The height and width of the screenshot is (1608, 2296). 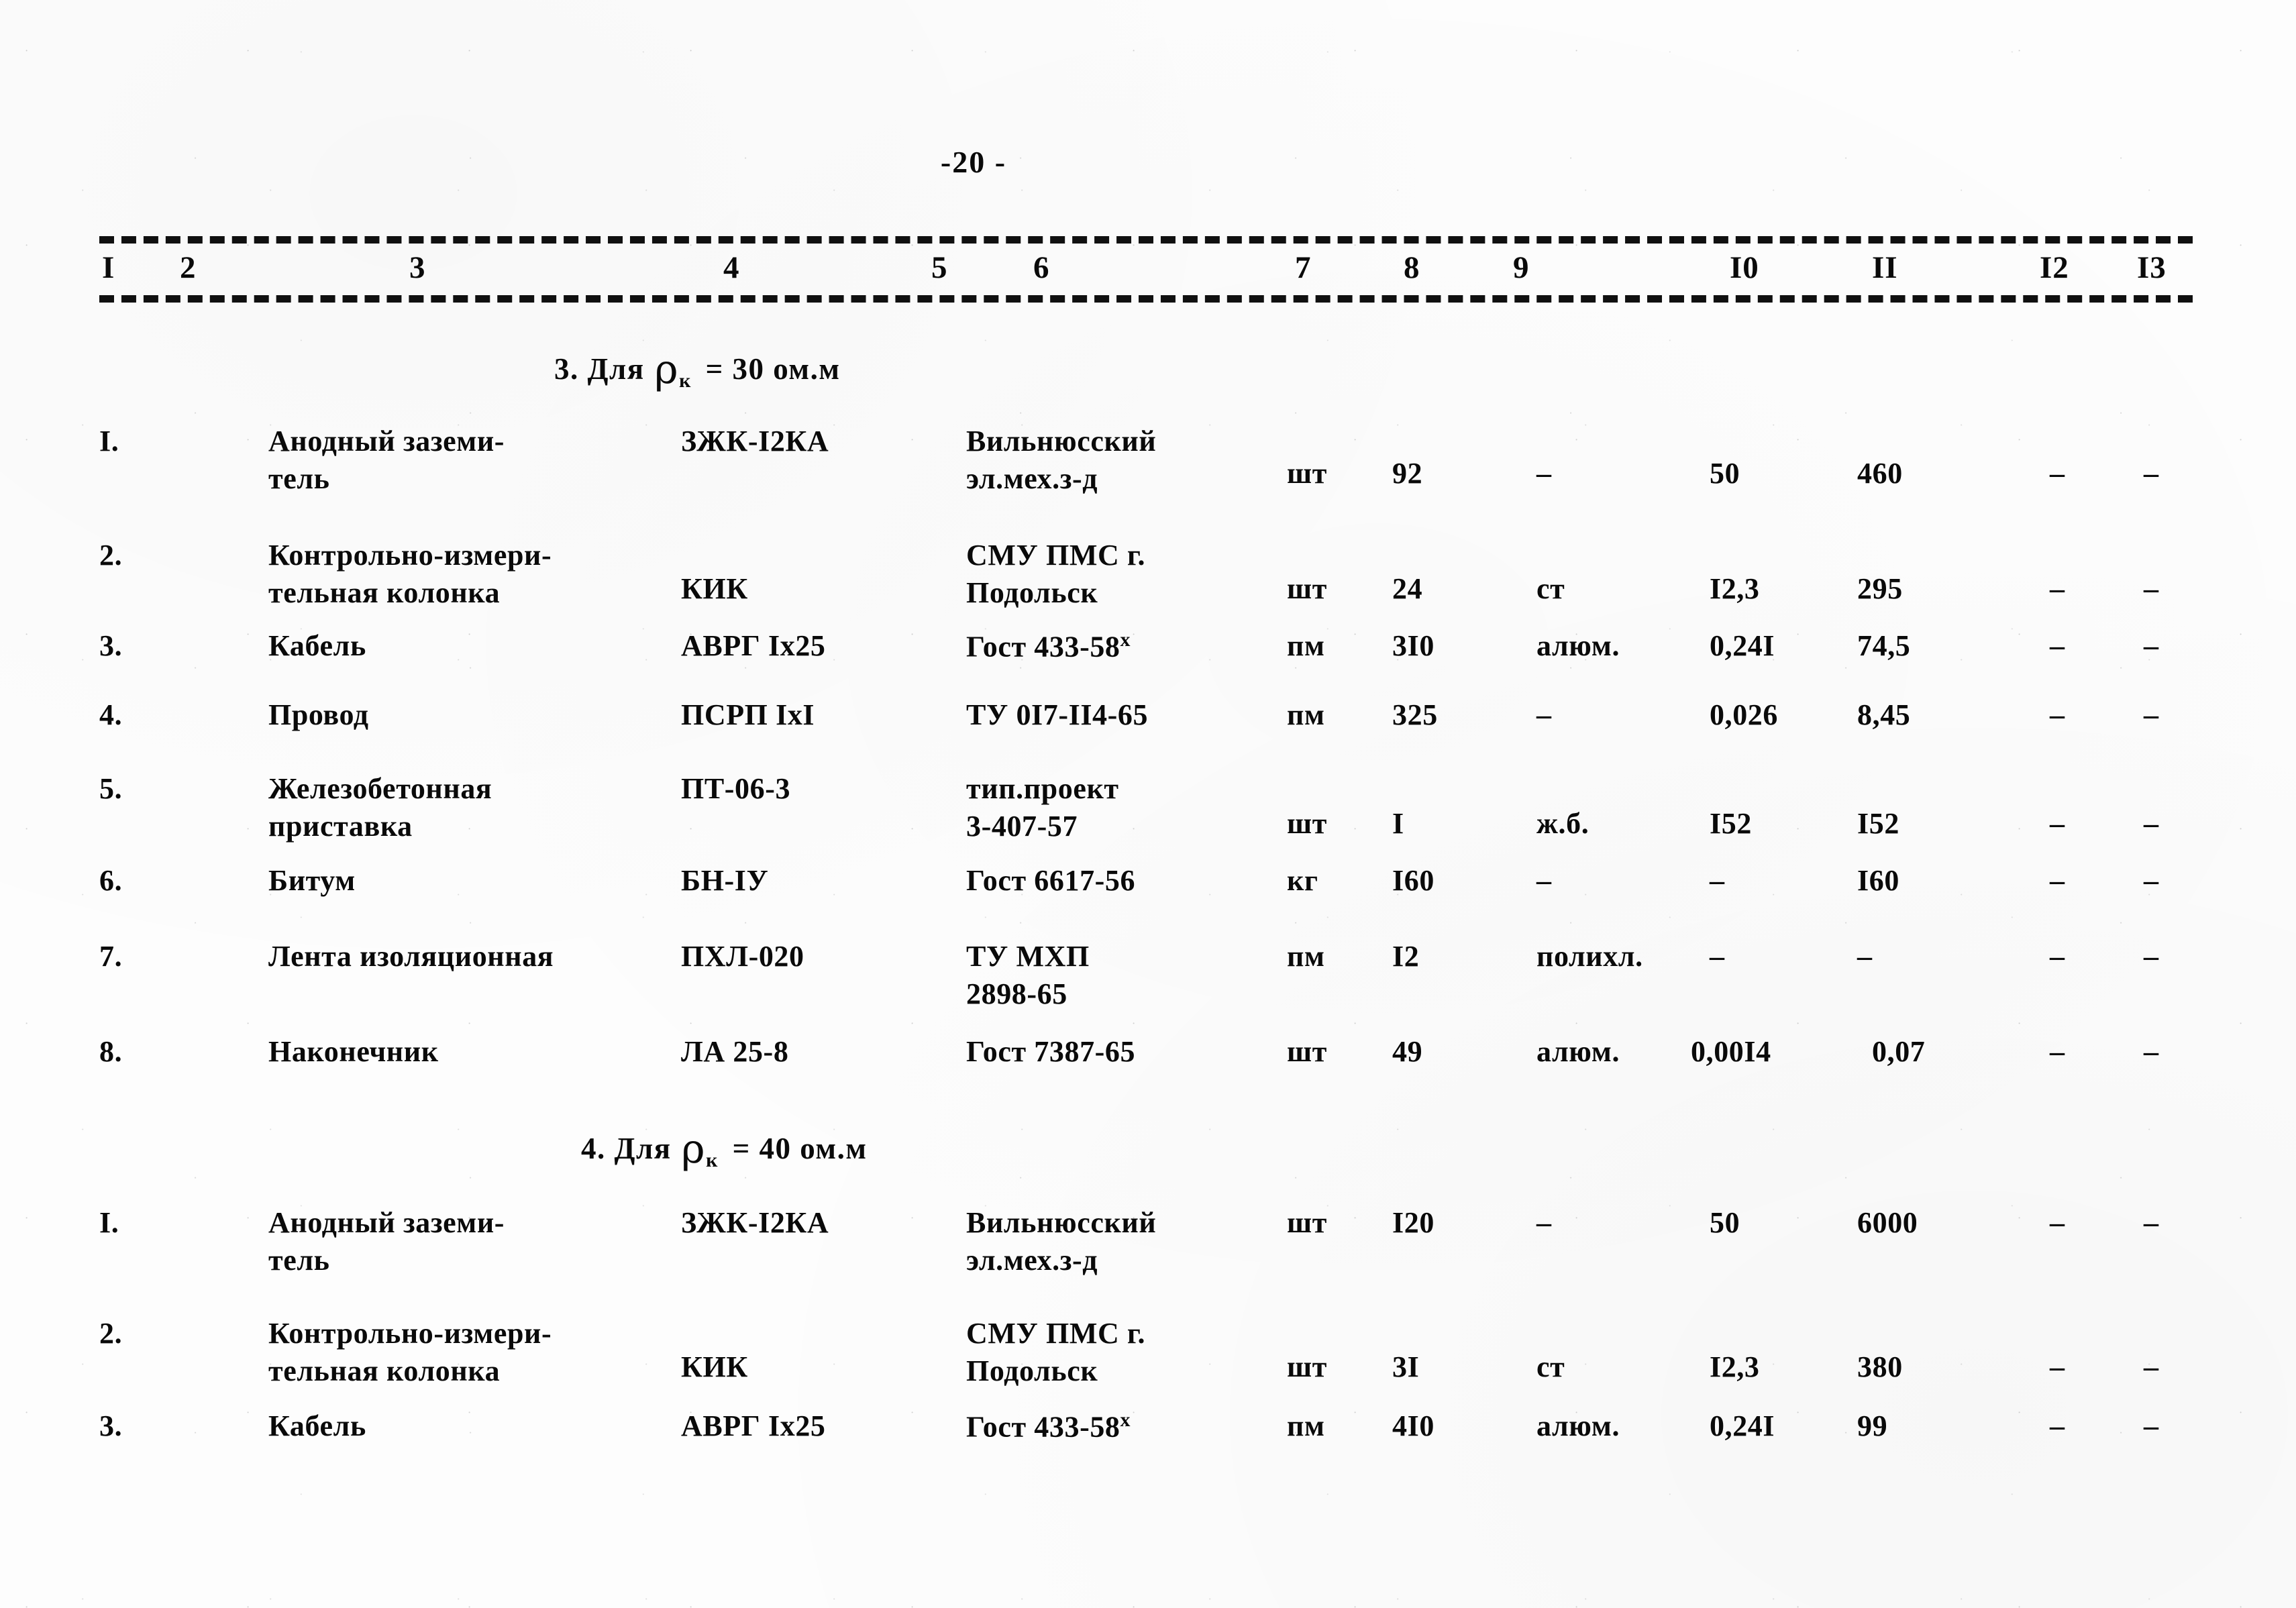 What do you see at coordinates (973, 162) in the screenshot?
I see `page-number: -20 -` at bounding box center [973, 162].